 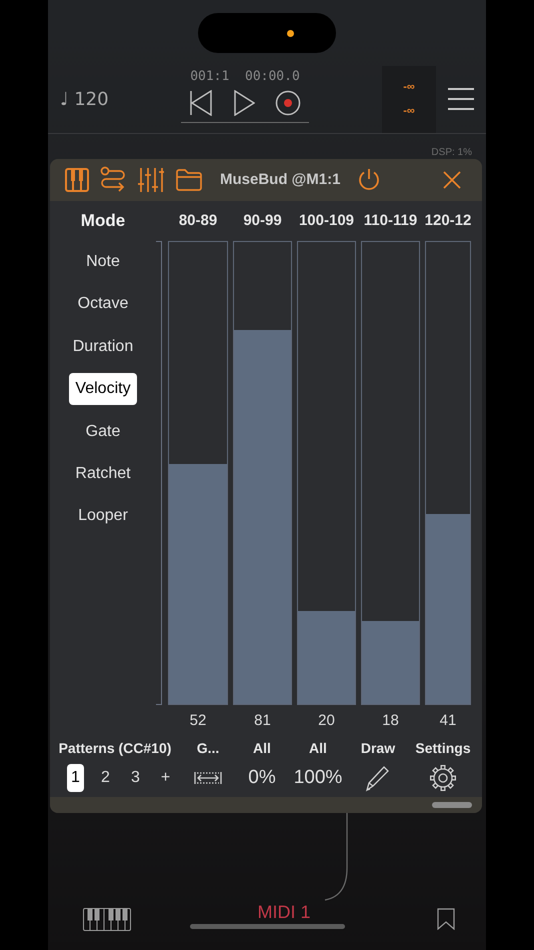 I want to click on bar-value: 20, so click(x=326, y=721).